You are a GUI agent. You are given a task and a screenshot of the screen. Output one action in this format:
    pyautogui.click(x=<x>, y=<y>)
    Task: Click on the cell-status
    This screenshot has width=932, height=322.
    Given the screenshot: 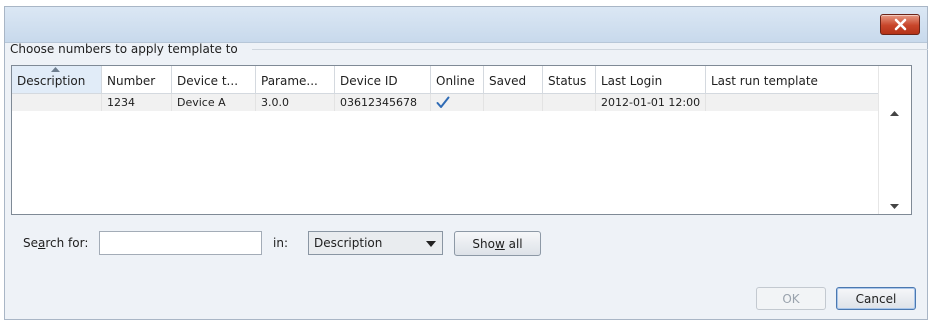 What is the action you would take?
    pyautogui.click(x=569, y=102)
    